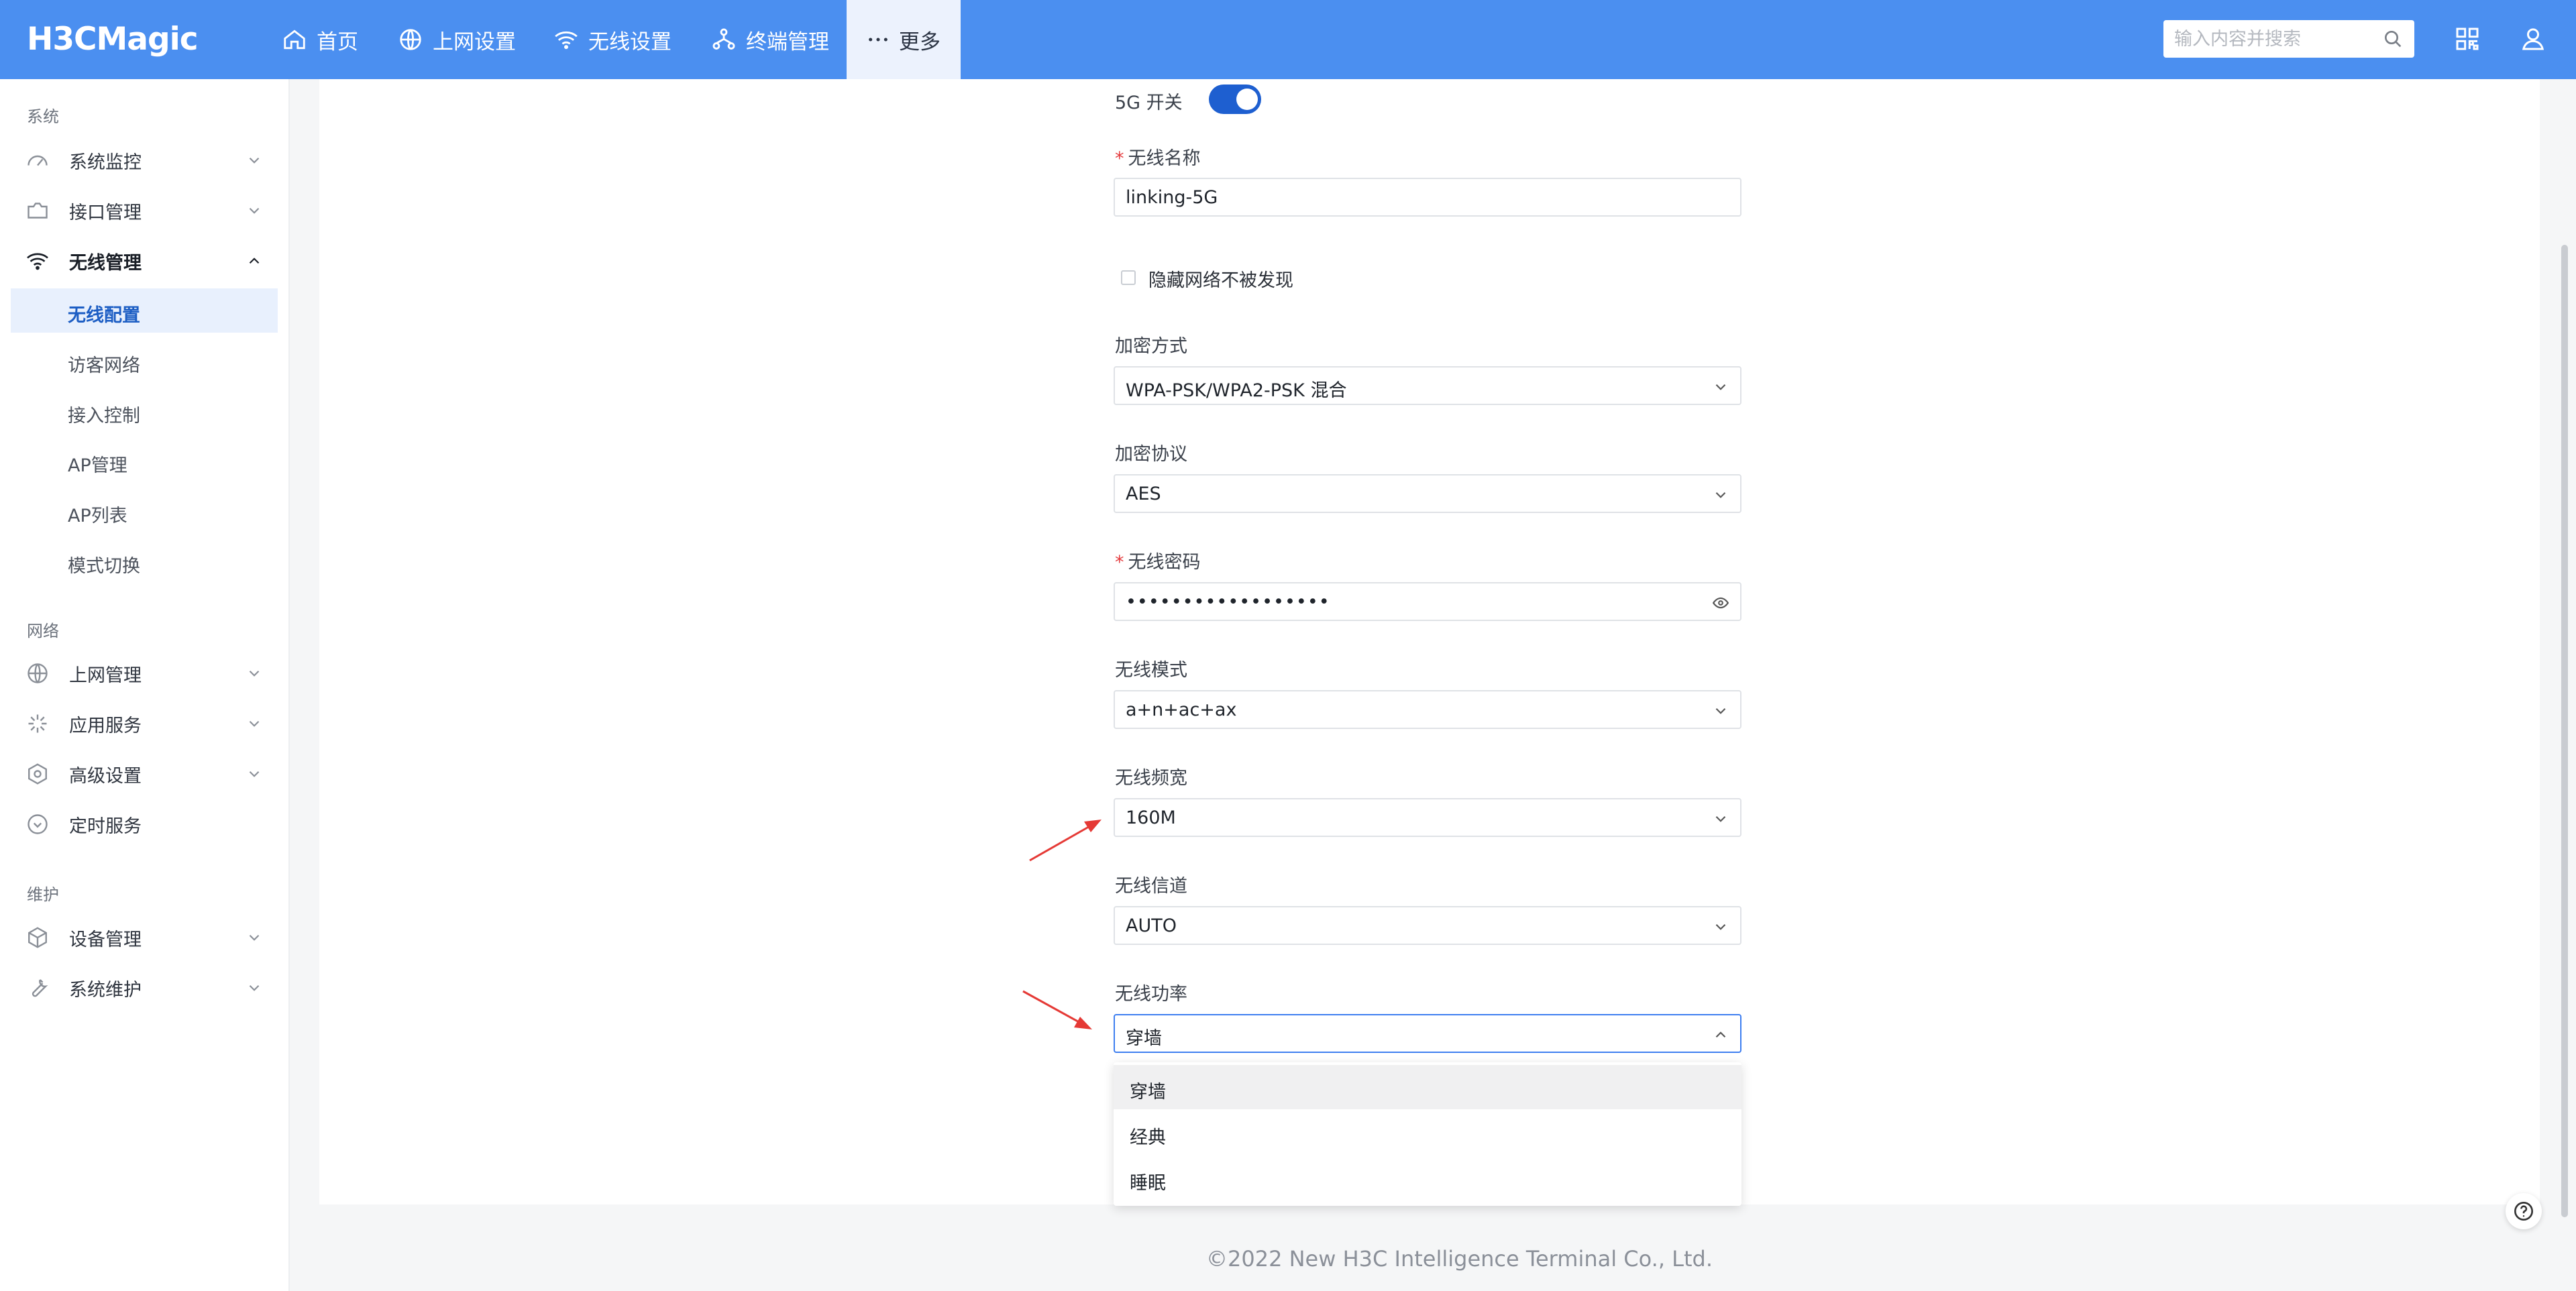  What do you see at coordinates (144, 824) in the screenshot?
I see `sidebar-item-scheduled-services: 定时服务` at bounding box center [144, 824].